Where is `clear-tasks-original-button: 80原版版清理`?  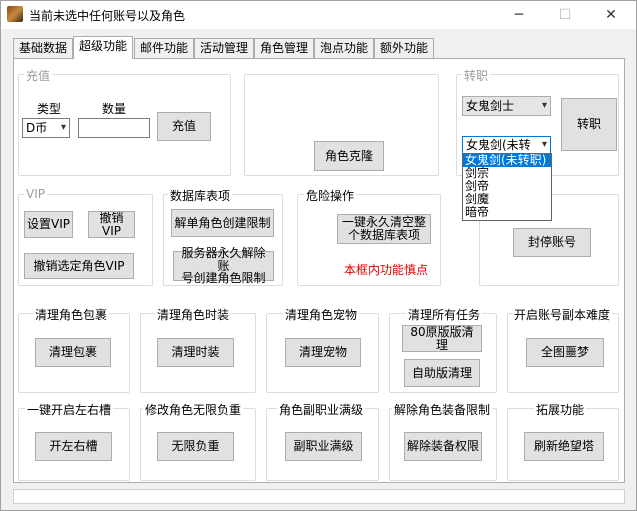 clear-tasks-original-button: 80原版版清理 is located at coordinates (442, 338).